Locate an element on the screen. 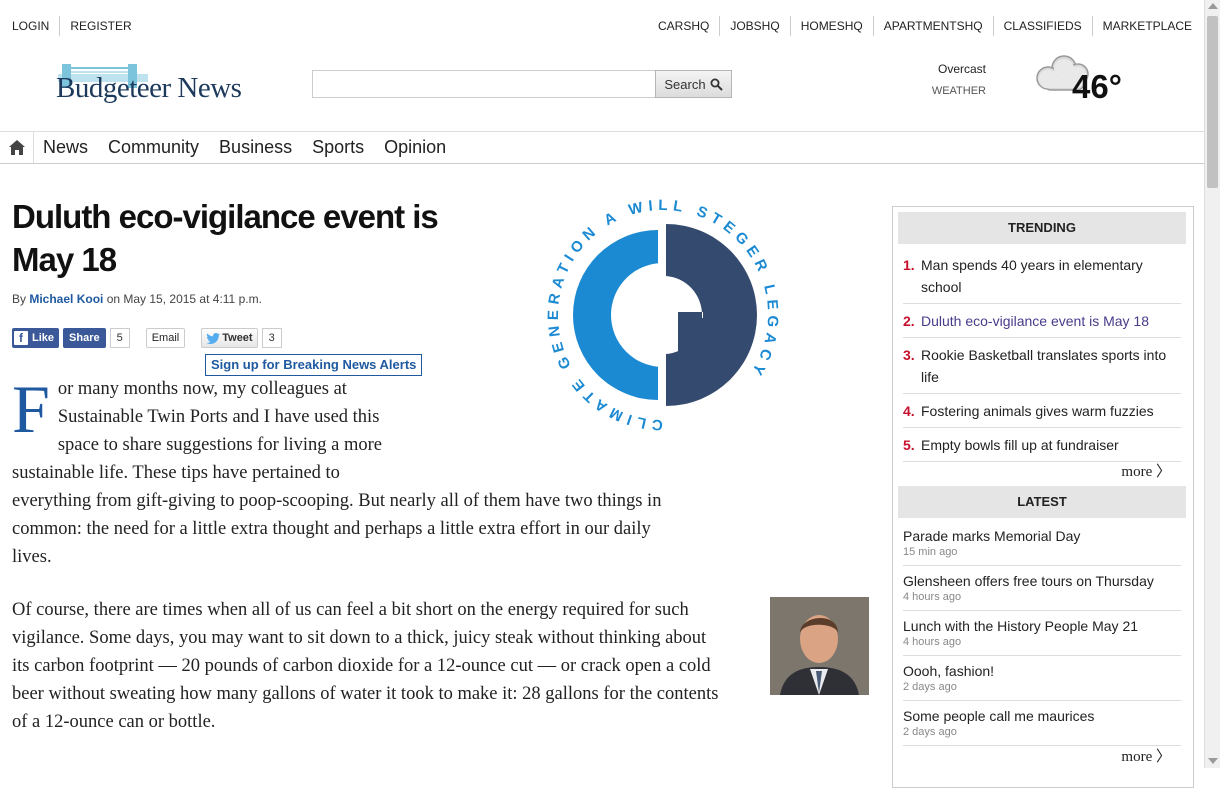 This screenshot has width=1220, height=788. byline-date: on May 15, 2015 at 4:11 p.m. is located at coordinates (182, 299).